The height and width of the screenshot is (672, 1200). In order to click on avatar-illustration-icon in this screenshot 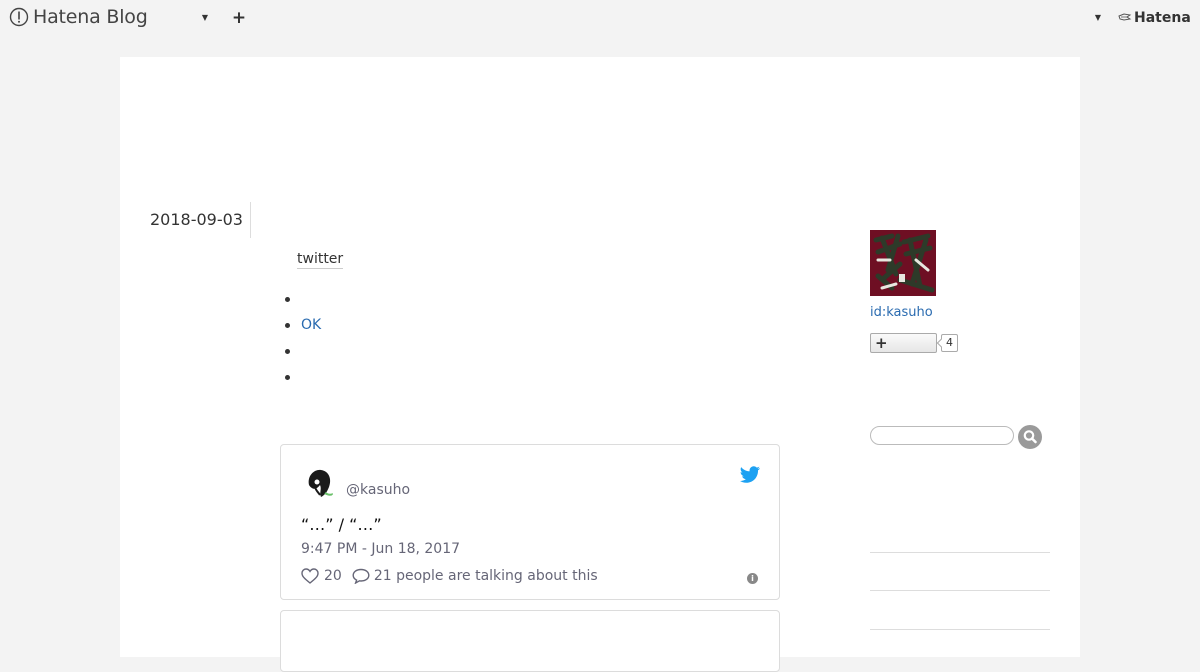, I will do `click(319, 483)`.